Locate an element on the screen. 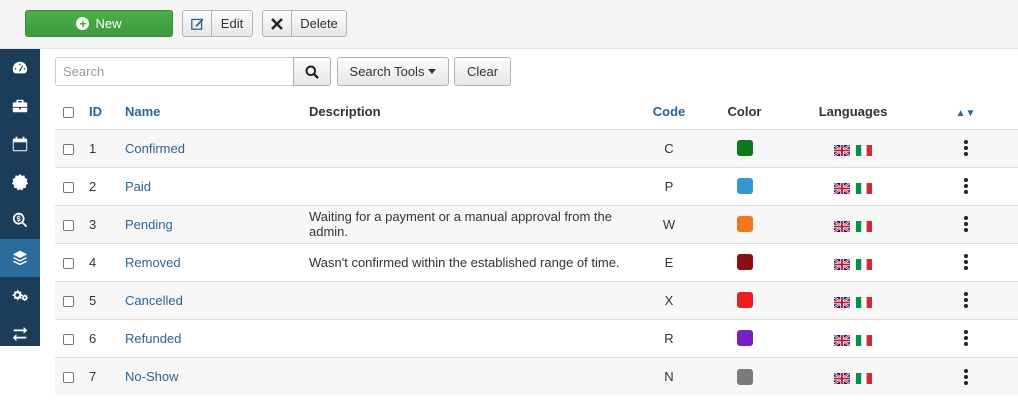 The image size is (1018, 400). exchange-icon is located at coordinates (20, 334).